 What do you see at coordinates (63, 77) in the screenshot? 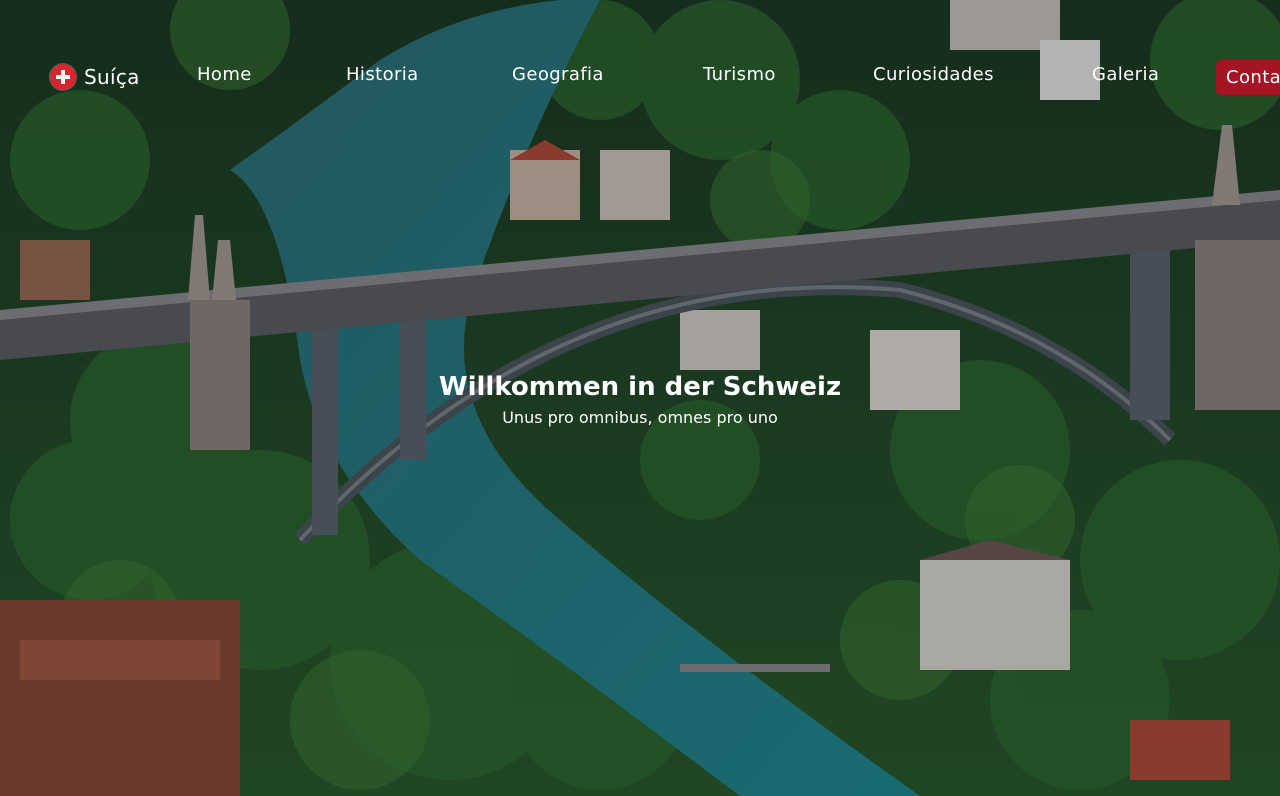
I see `swiss-flag-icon` at bounding box center [63, 77].